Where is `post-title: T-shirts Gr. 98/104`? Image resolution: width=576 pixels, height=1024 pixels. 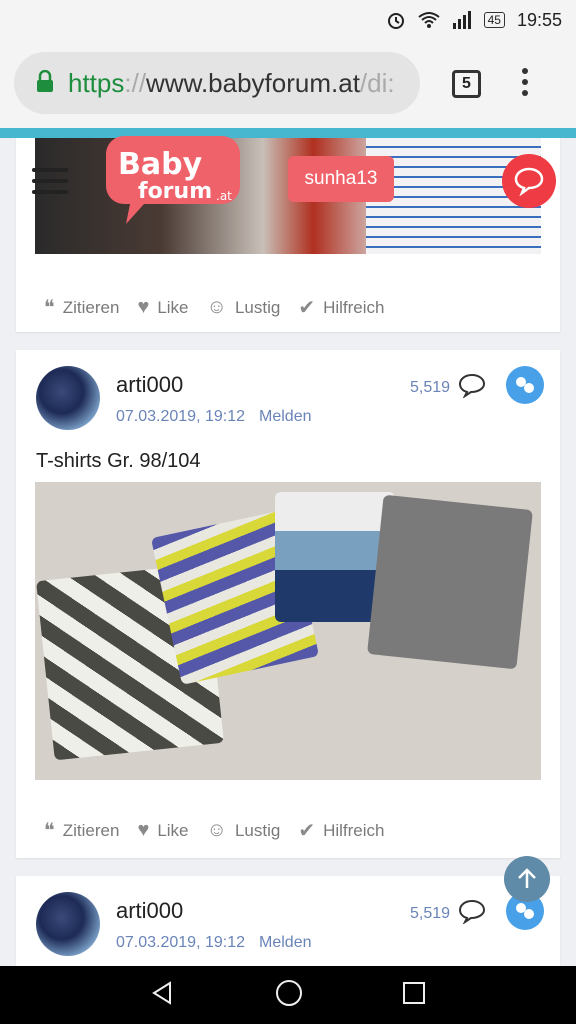 post-title: T-shirts Gr. 98/104 is located at coordinates (118, 461).